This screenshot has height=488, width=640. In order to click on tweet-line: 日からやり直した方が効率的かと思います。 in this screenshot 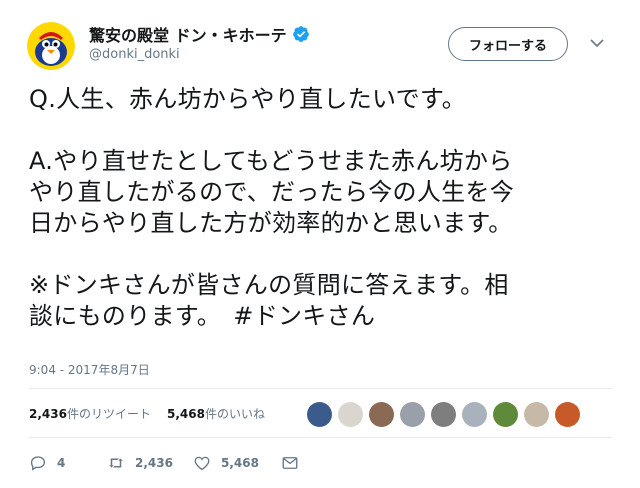, I will do `click(271, 223)`.